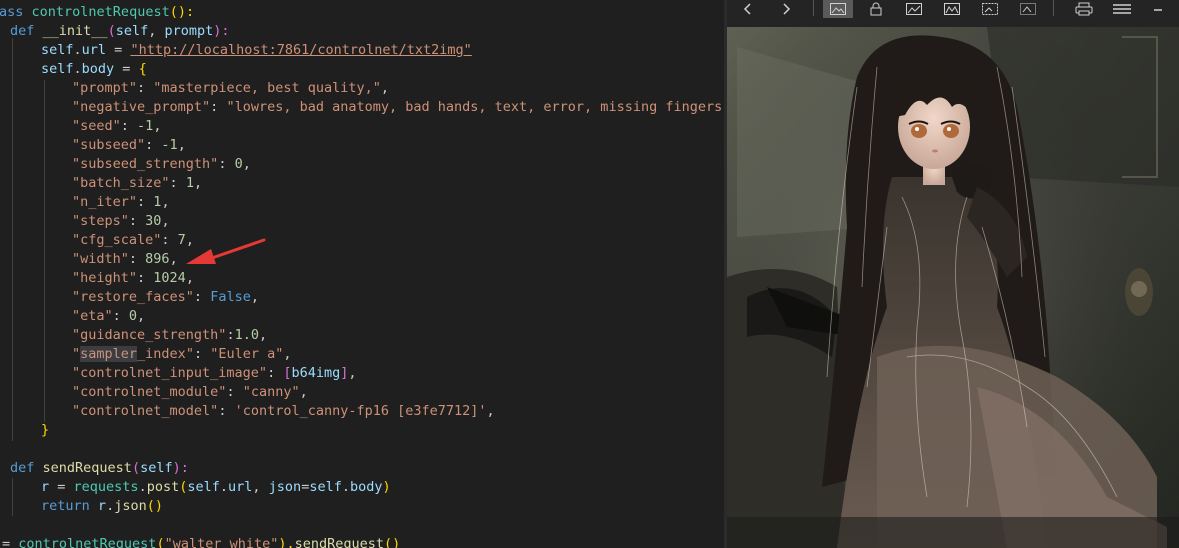  I want to click on method: post, so click(163, 487).